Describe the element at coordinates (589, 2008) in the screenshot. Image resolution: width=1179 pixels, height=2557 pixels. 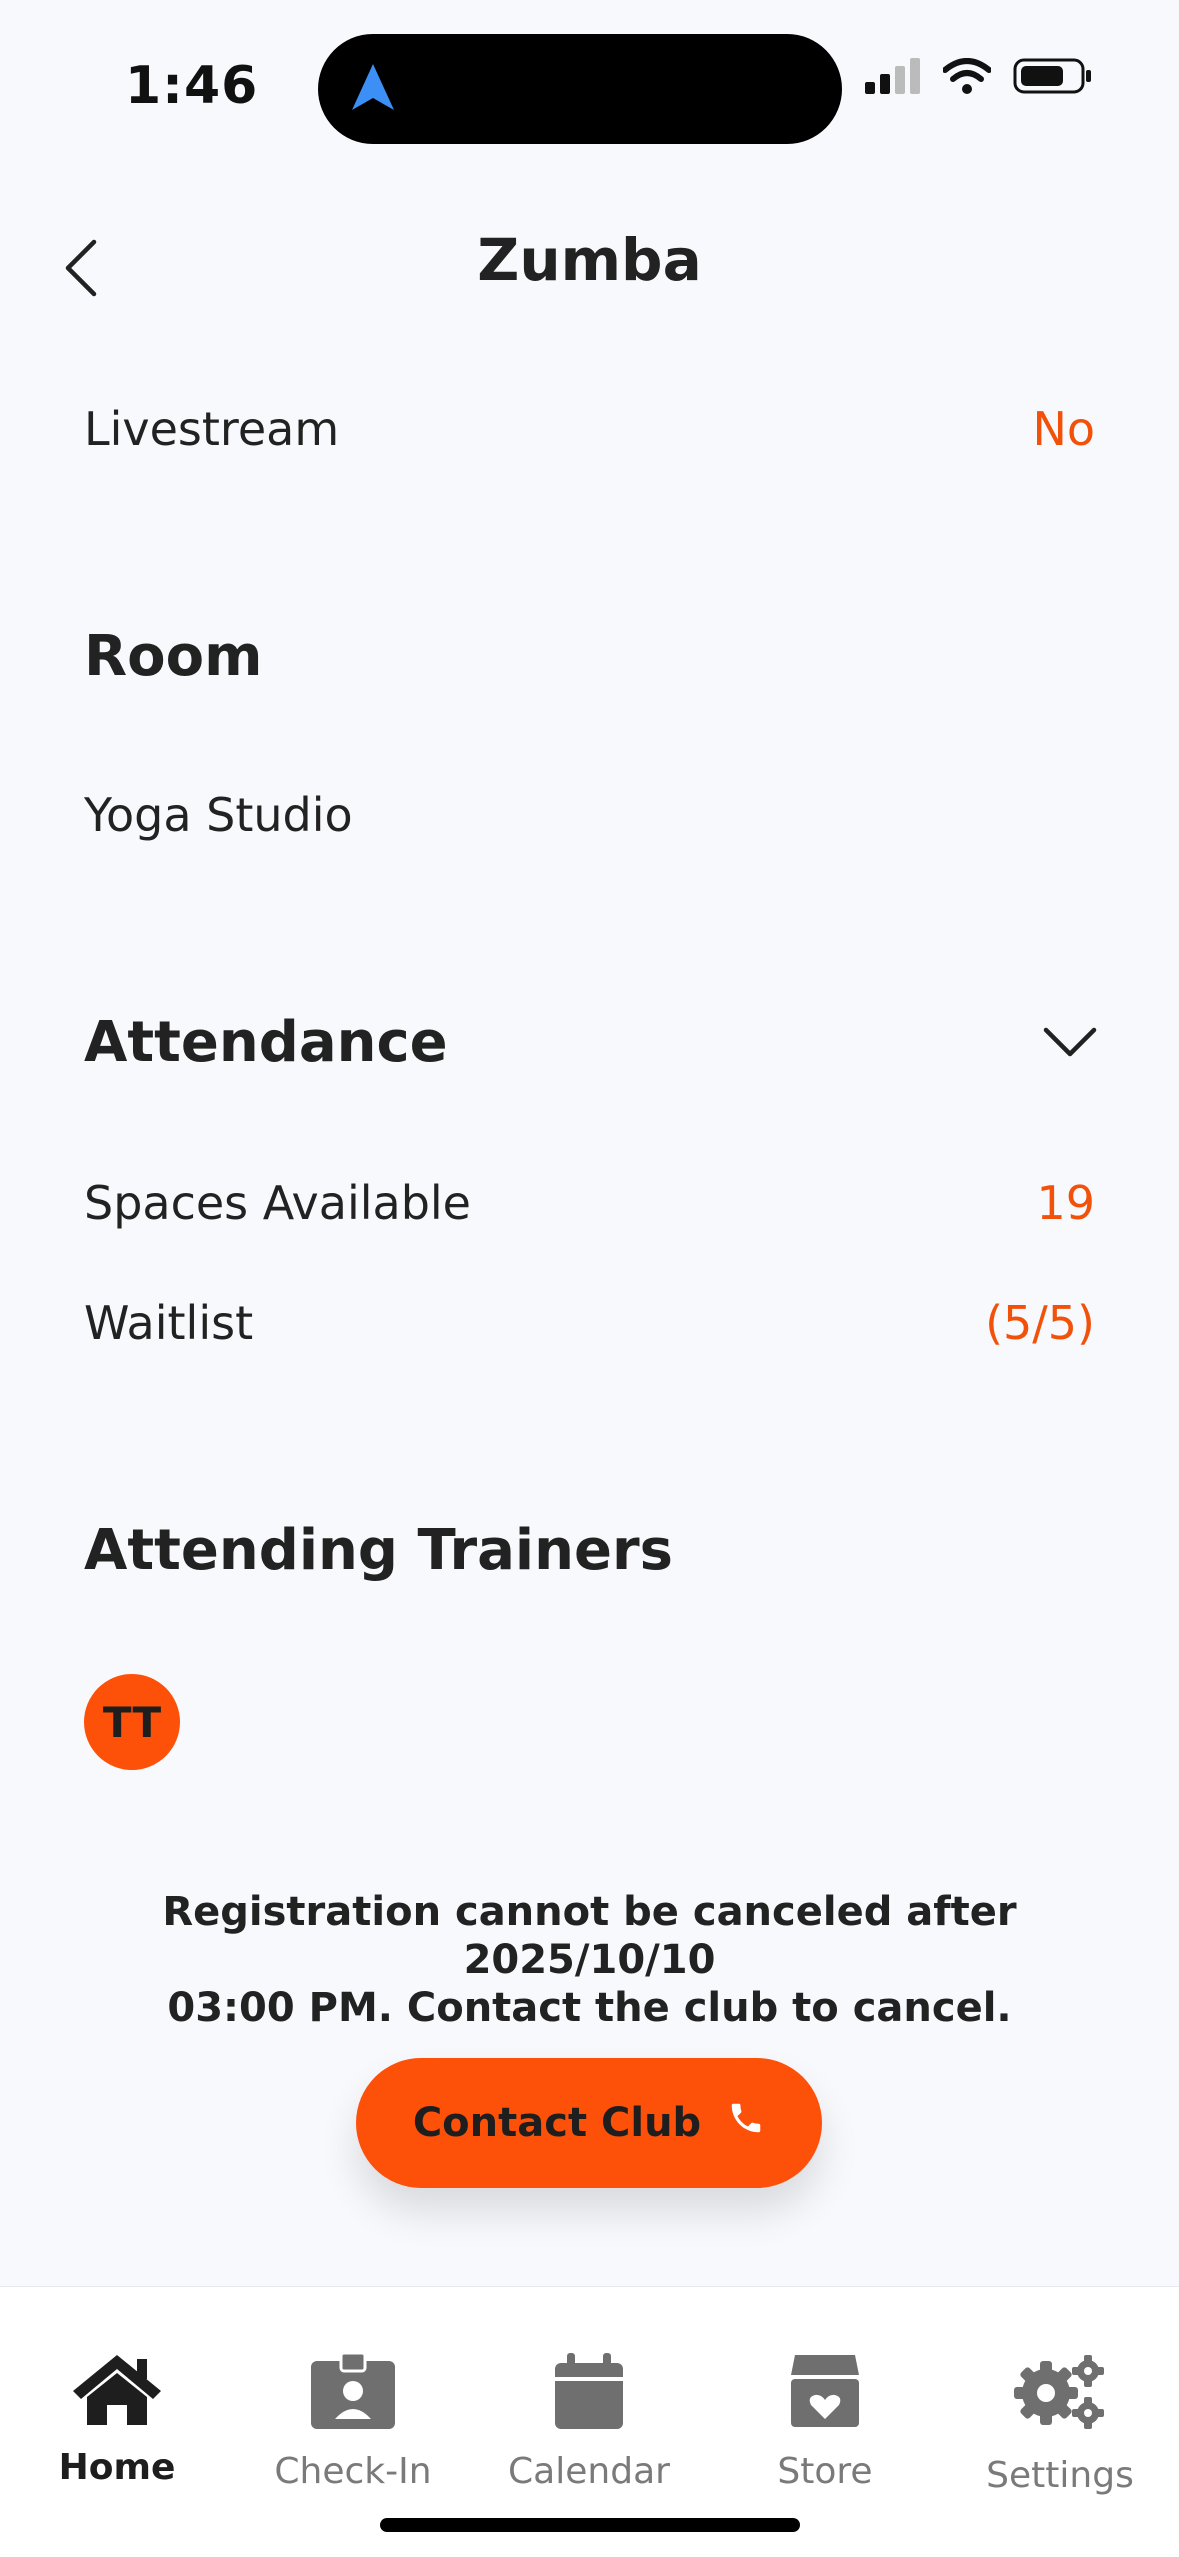
I see `notice-line-2: 03:00 PM. Contact the club to cancel.` at that location.